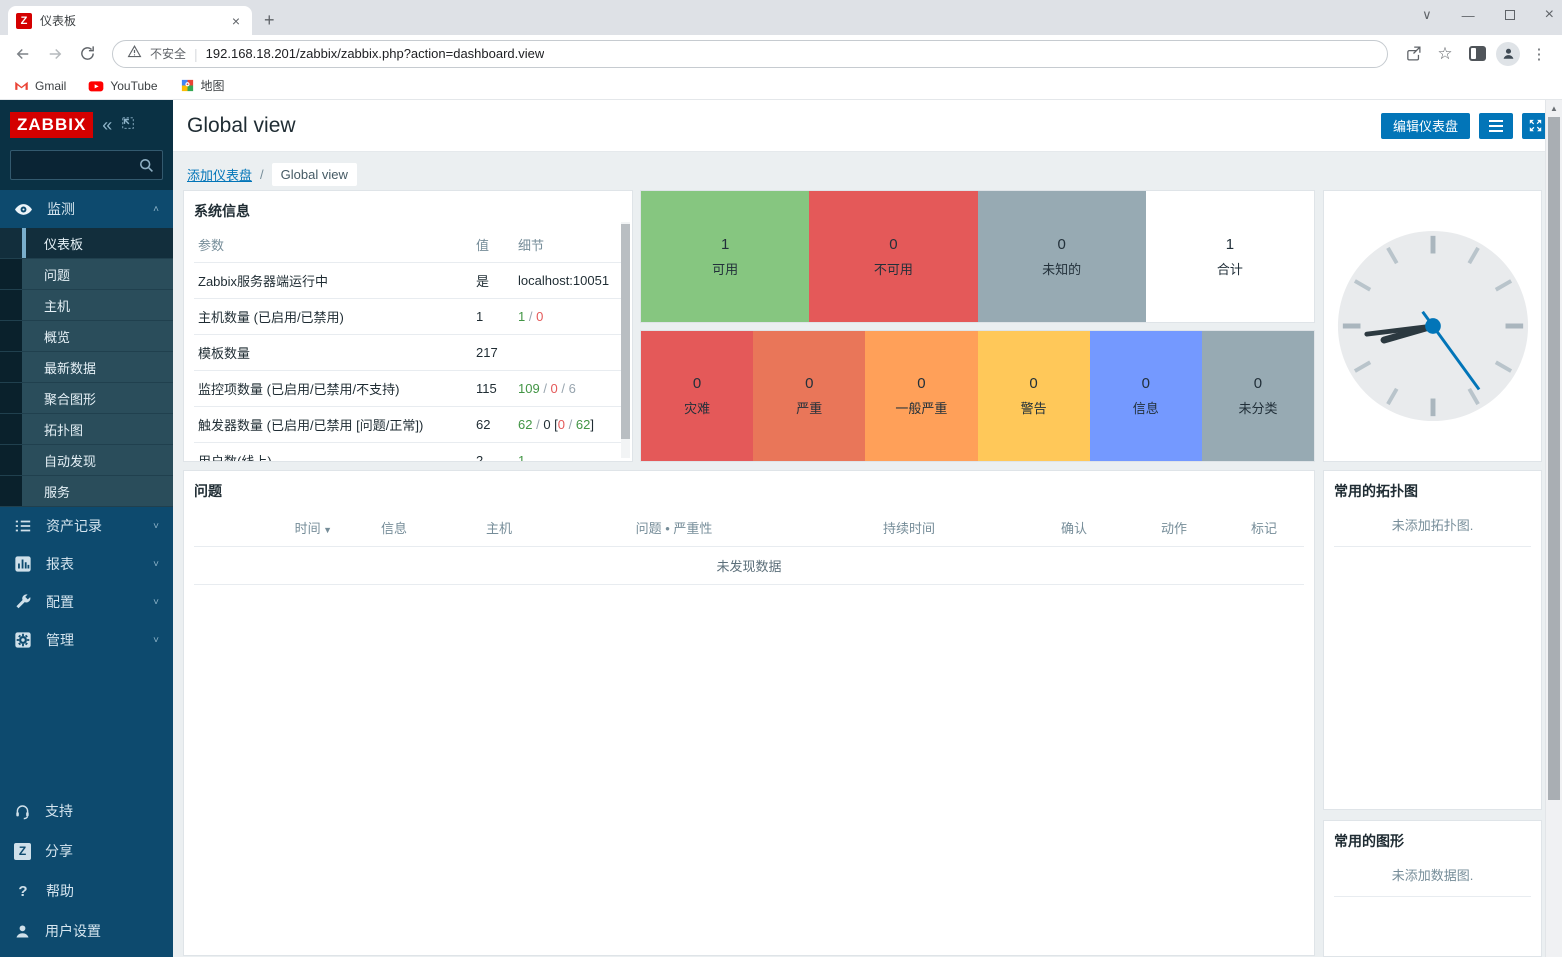  I want to click on search-icon, so click(146, 165).